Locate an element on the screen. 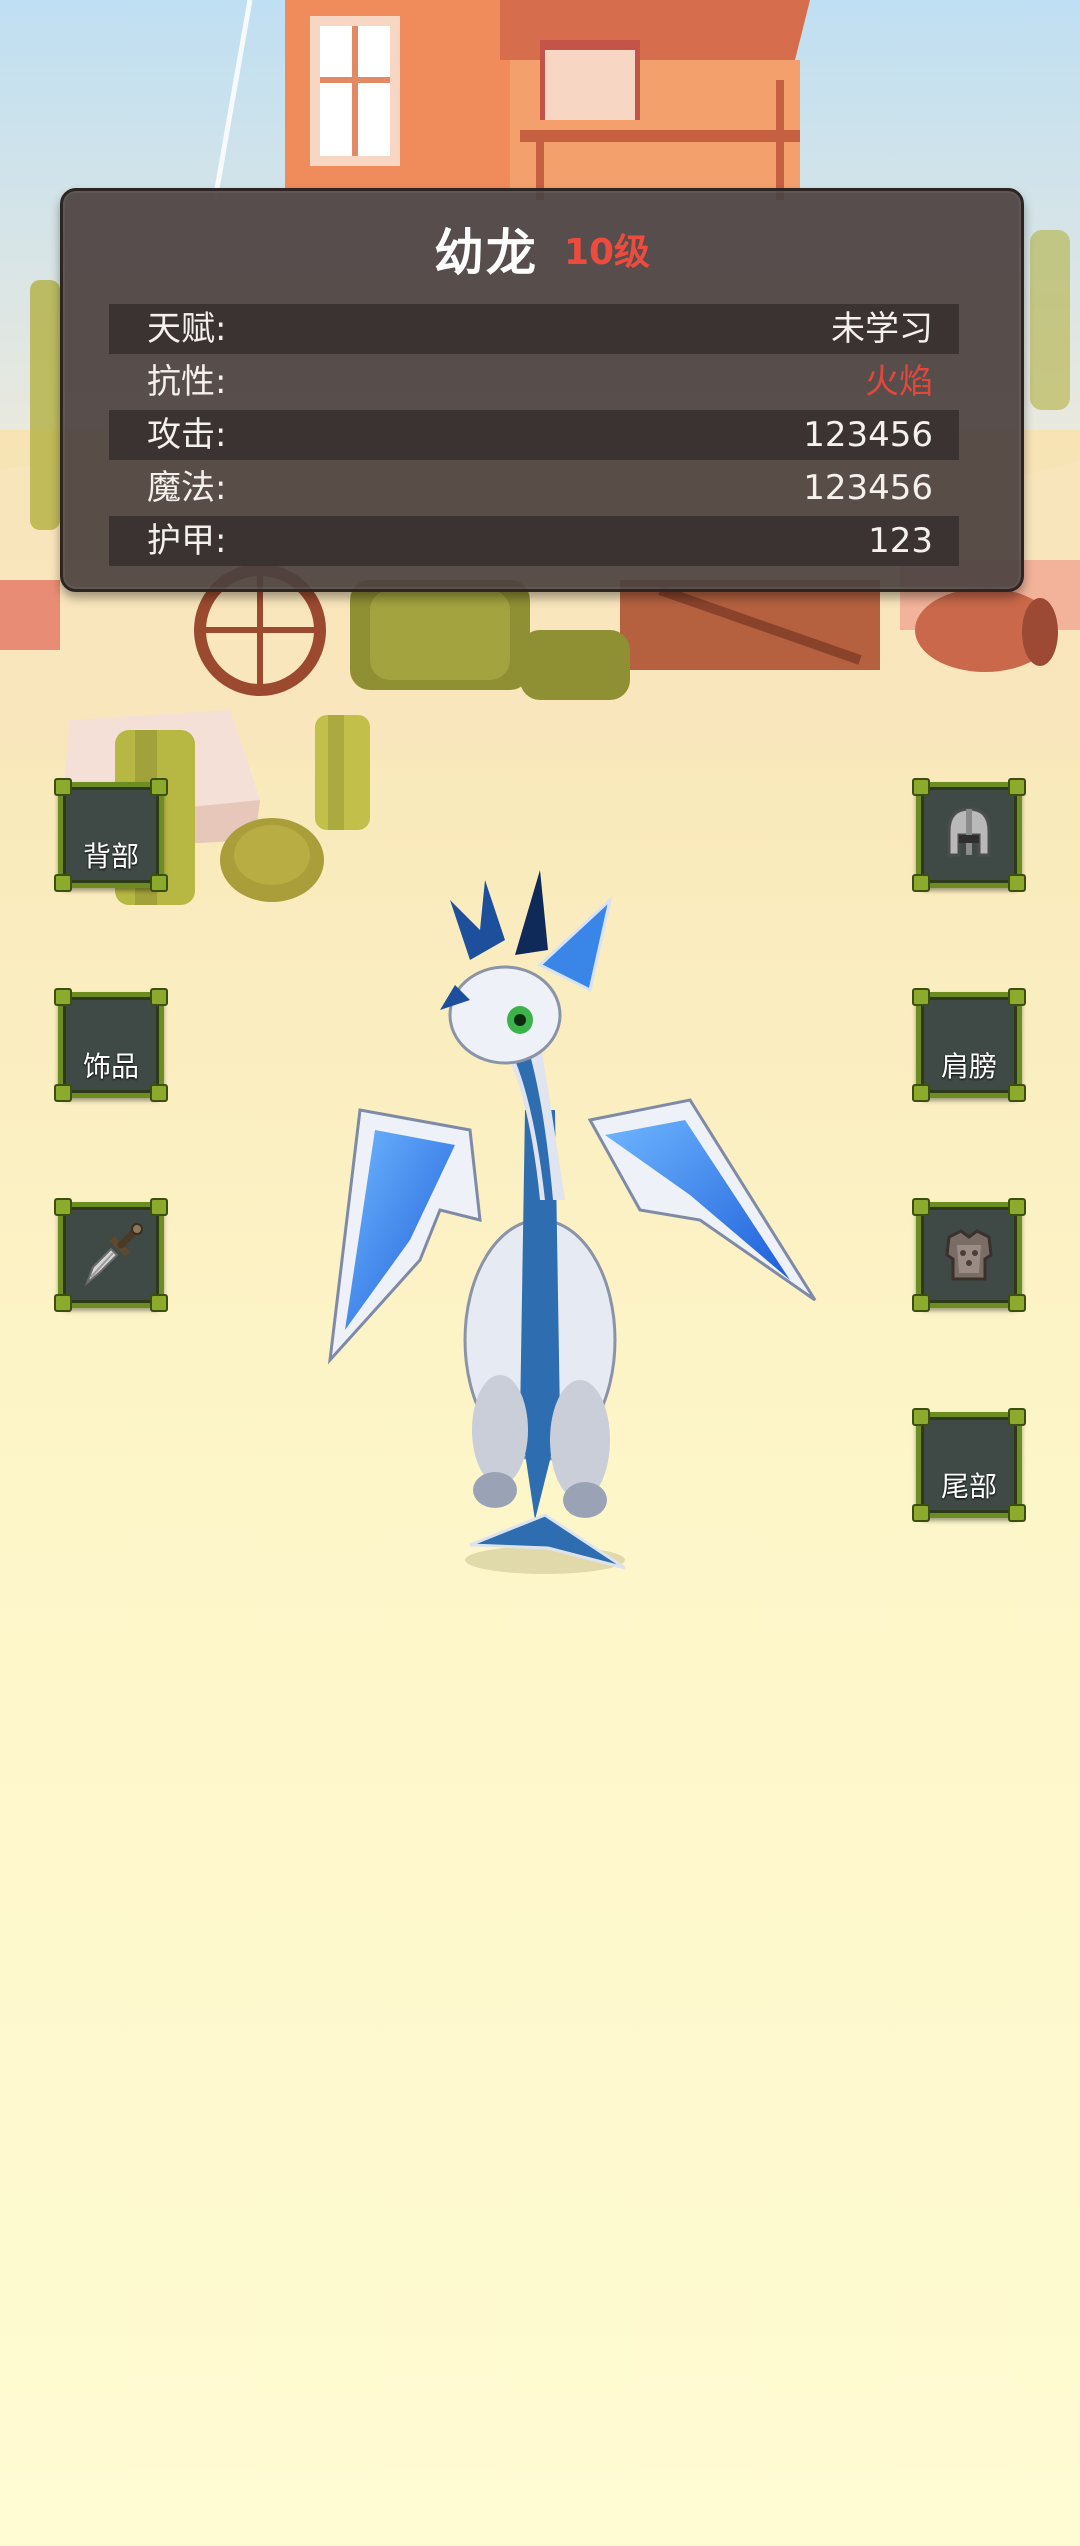  stat-row-resistance: 抗性: 火焰 is located at coordinates (534, 382).